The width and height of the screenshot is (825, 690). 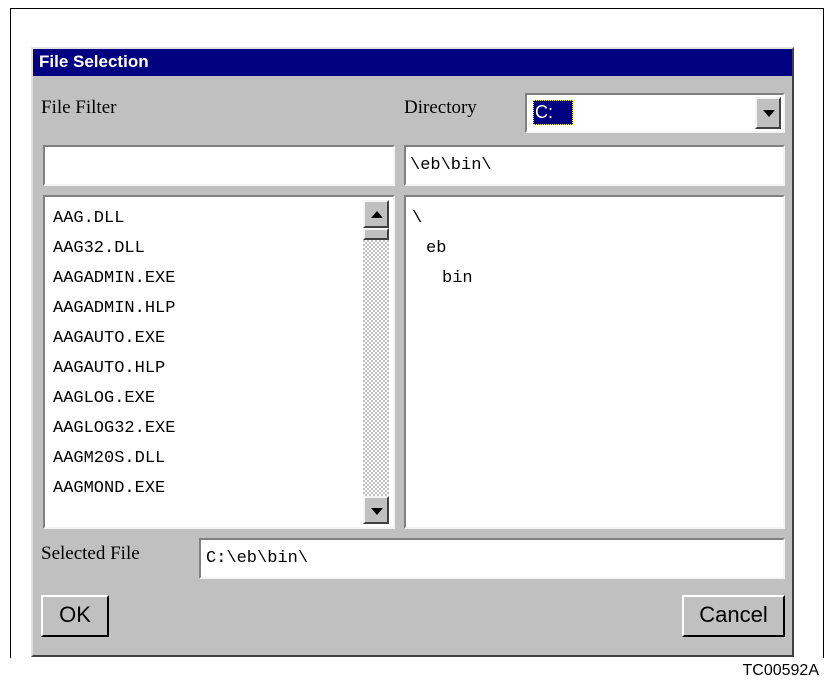 What do you see at coordinates (440, 107) in the screenshot?
I see `directory-label: Directory` at bounding box center [440, 107].